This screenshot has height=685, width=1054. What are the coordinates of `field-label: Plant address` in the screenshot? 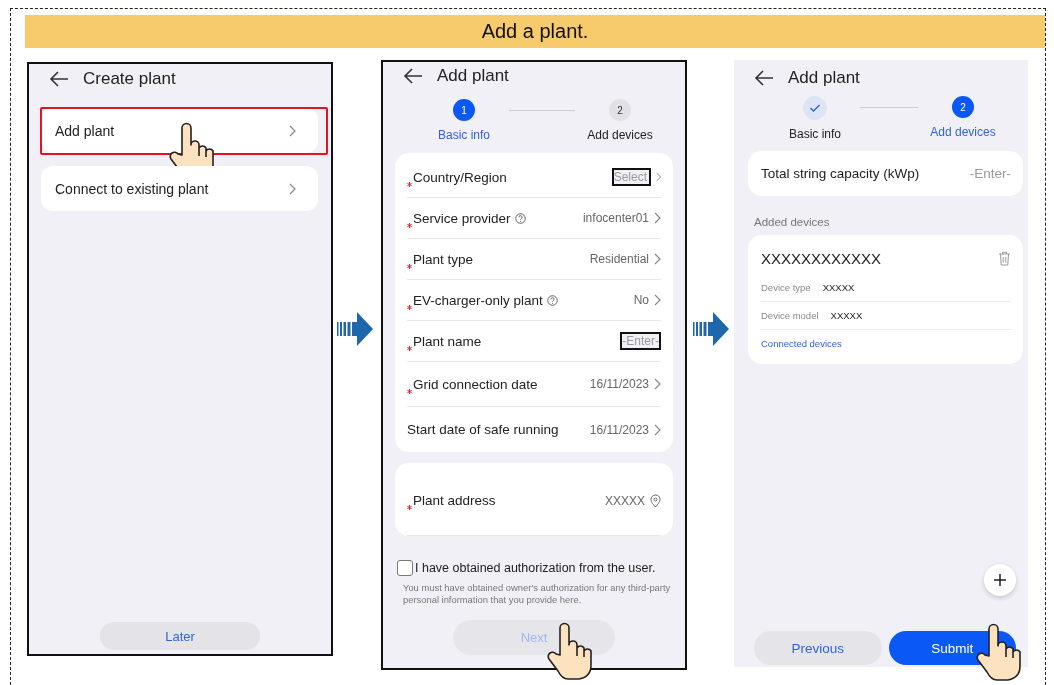 It's located at (454, 500).